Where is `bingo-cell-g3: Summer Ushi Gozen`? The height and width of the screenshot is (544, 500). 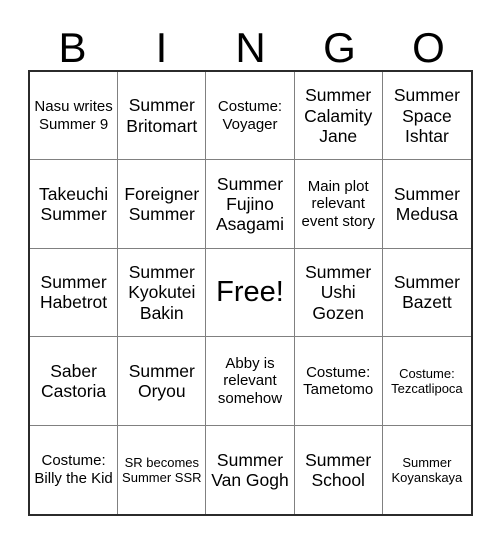 bingo-cell-g3: Summer Ushi Gozen is located at coordinates (338, 293).